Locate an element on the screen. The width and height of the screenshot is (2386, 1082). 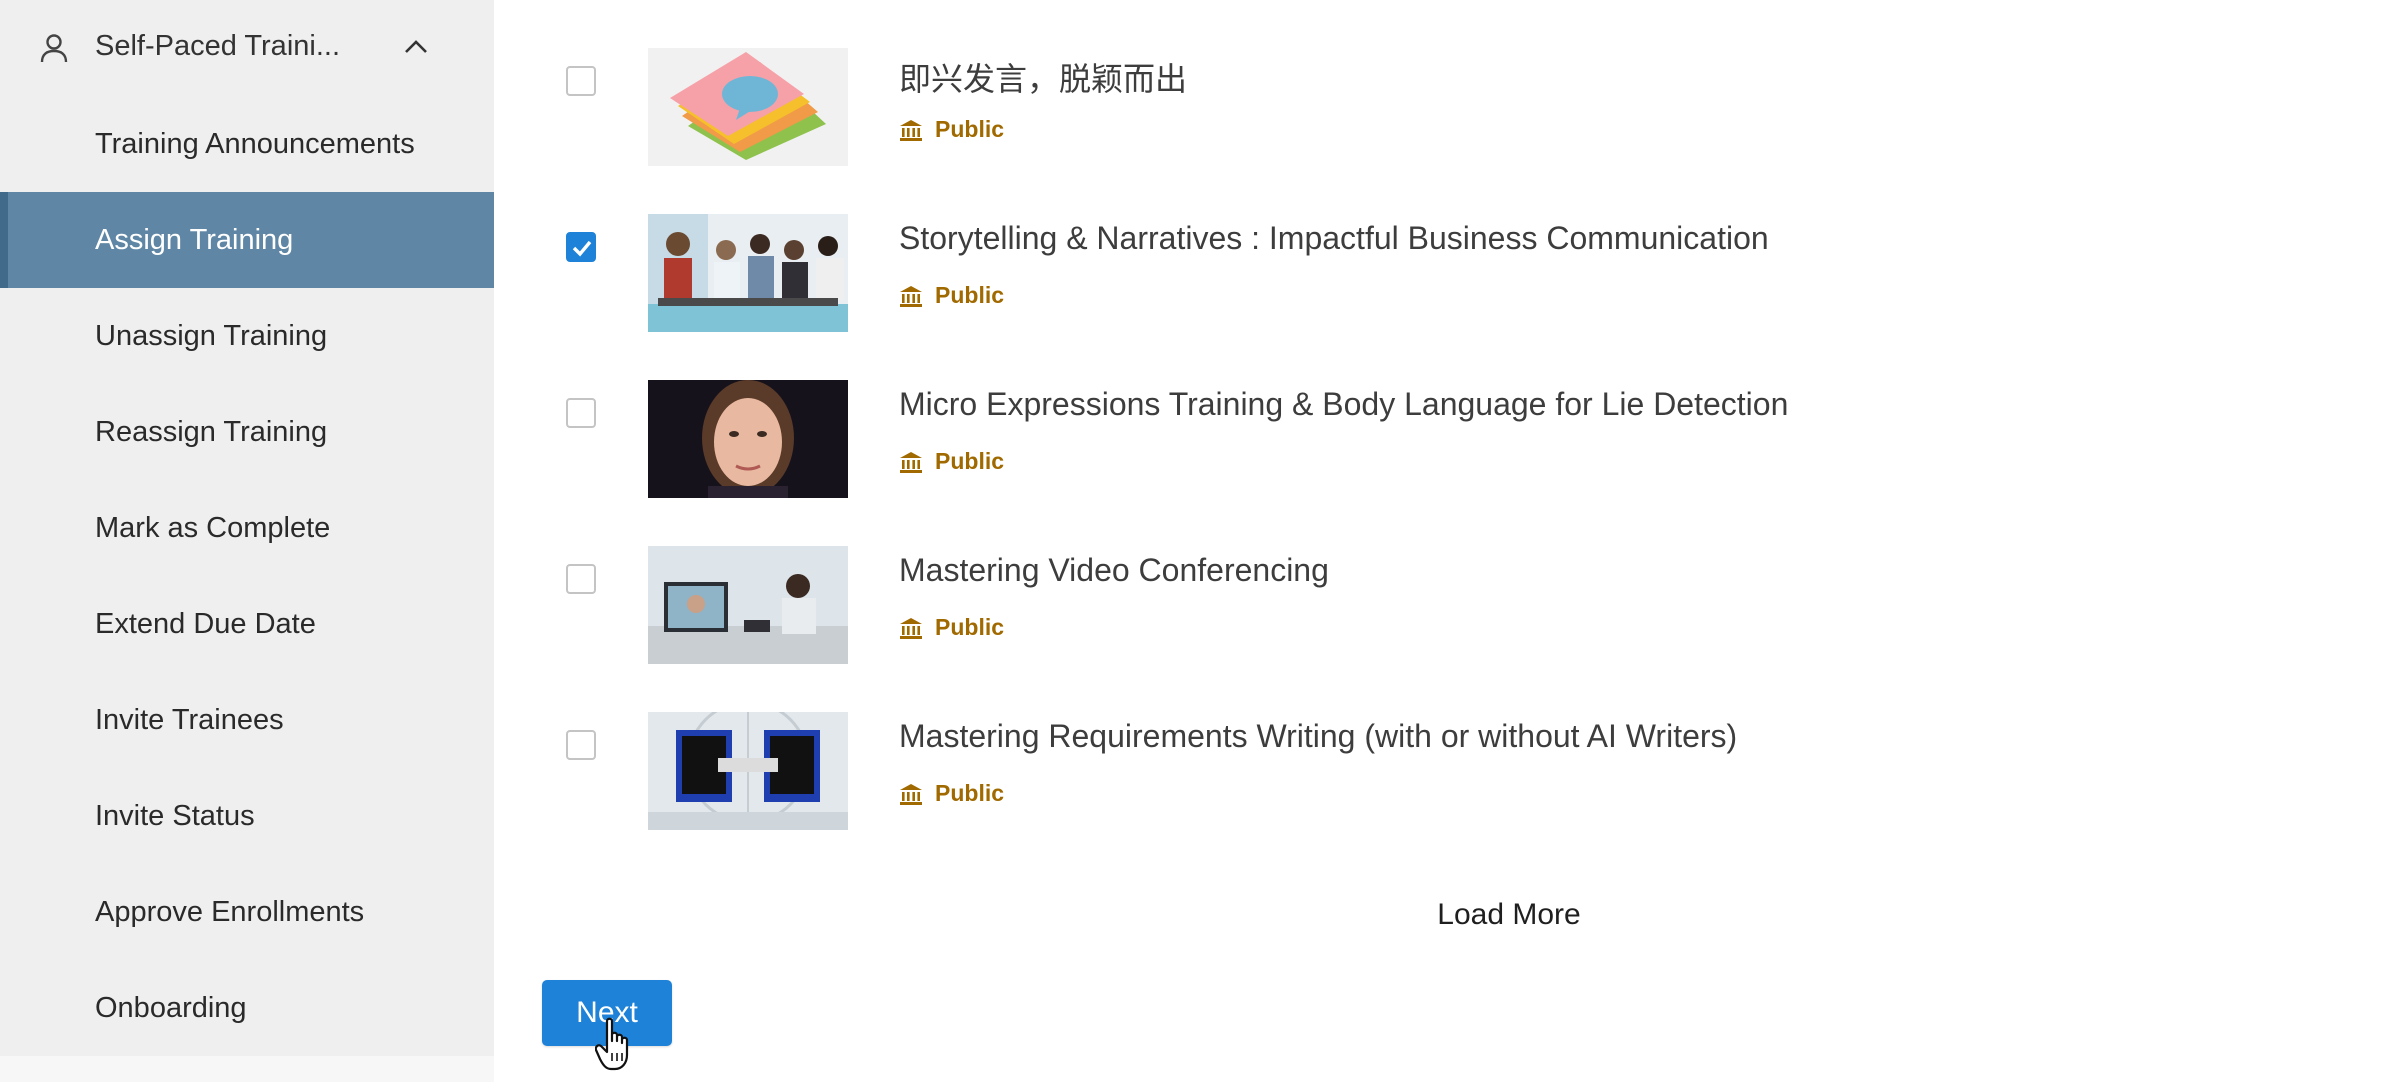
sidebar-item-label: Onboarding is located at coordinates (171, 1007).